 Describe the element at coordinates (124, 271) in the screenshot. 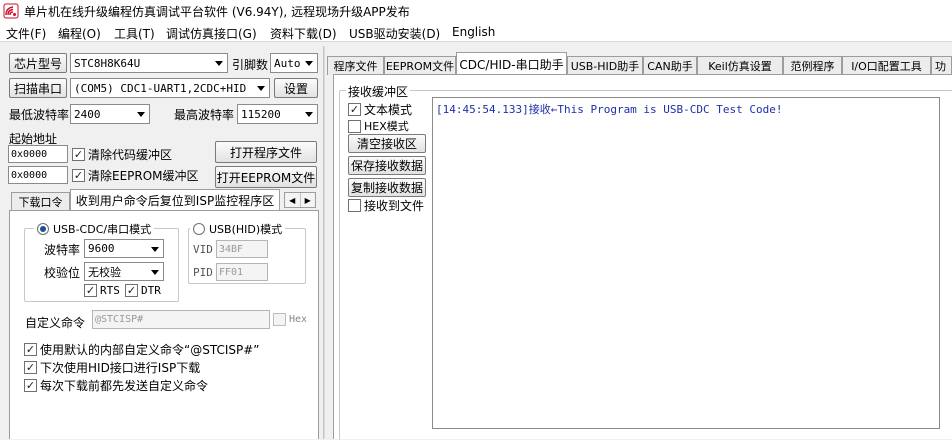

I see `parity-select: 无校验` at that location.